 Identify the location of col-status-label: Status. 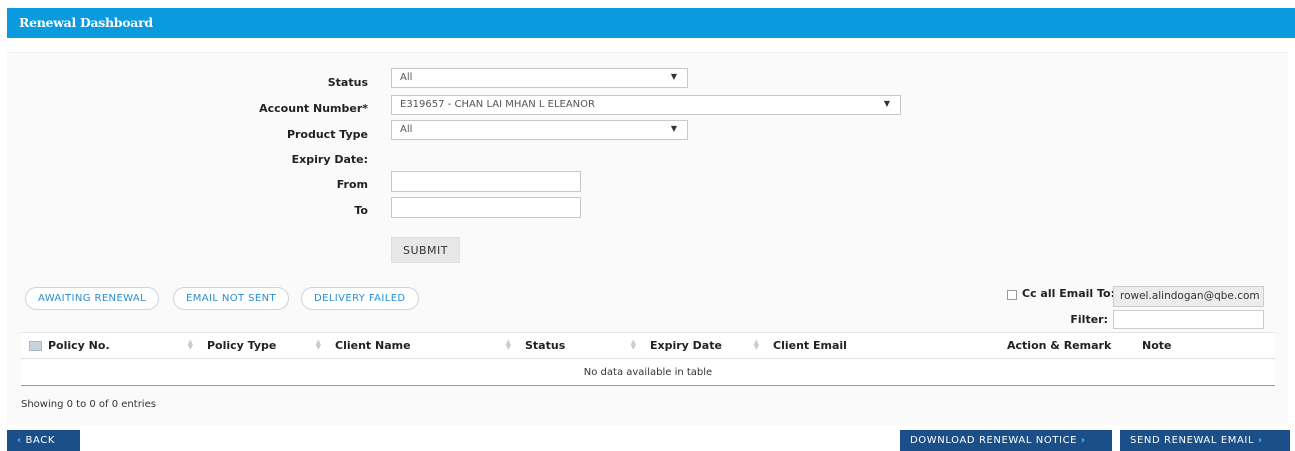
(545, 345).